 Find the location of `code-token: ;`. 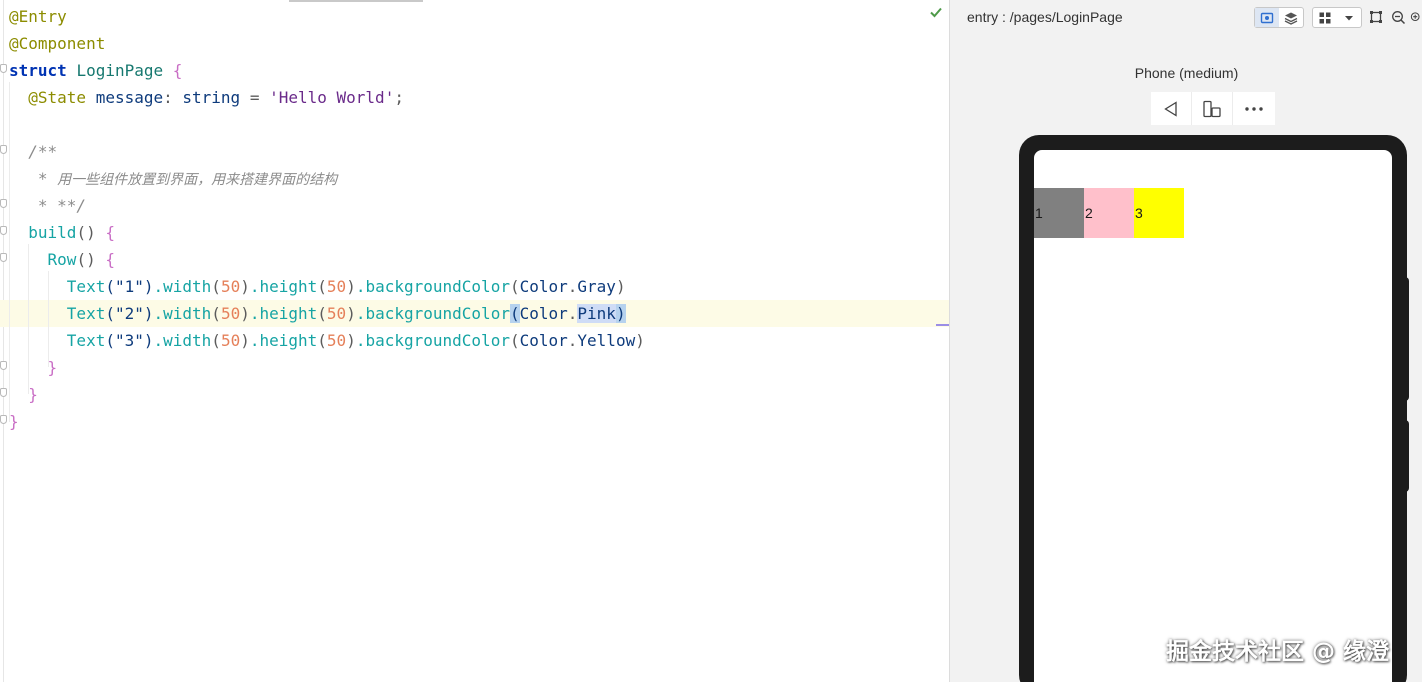

code-token: ; is located at coordinates (399, 97).